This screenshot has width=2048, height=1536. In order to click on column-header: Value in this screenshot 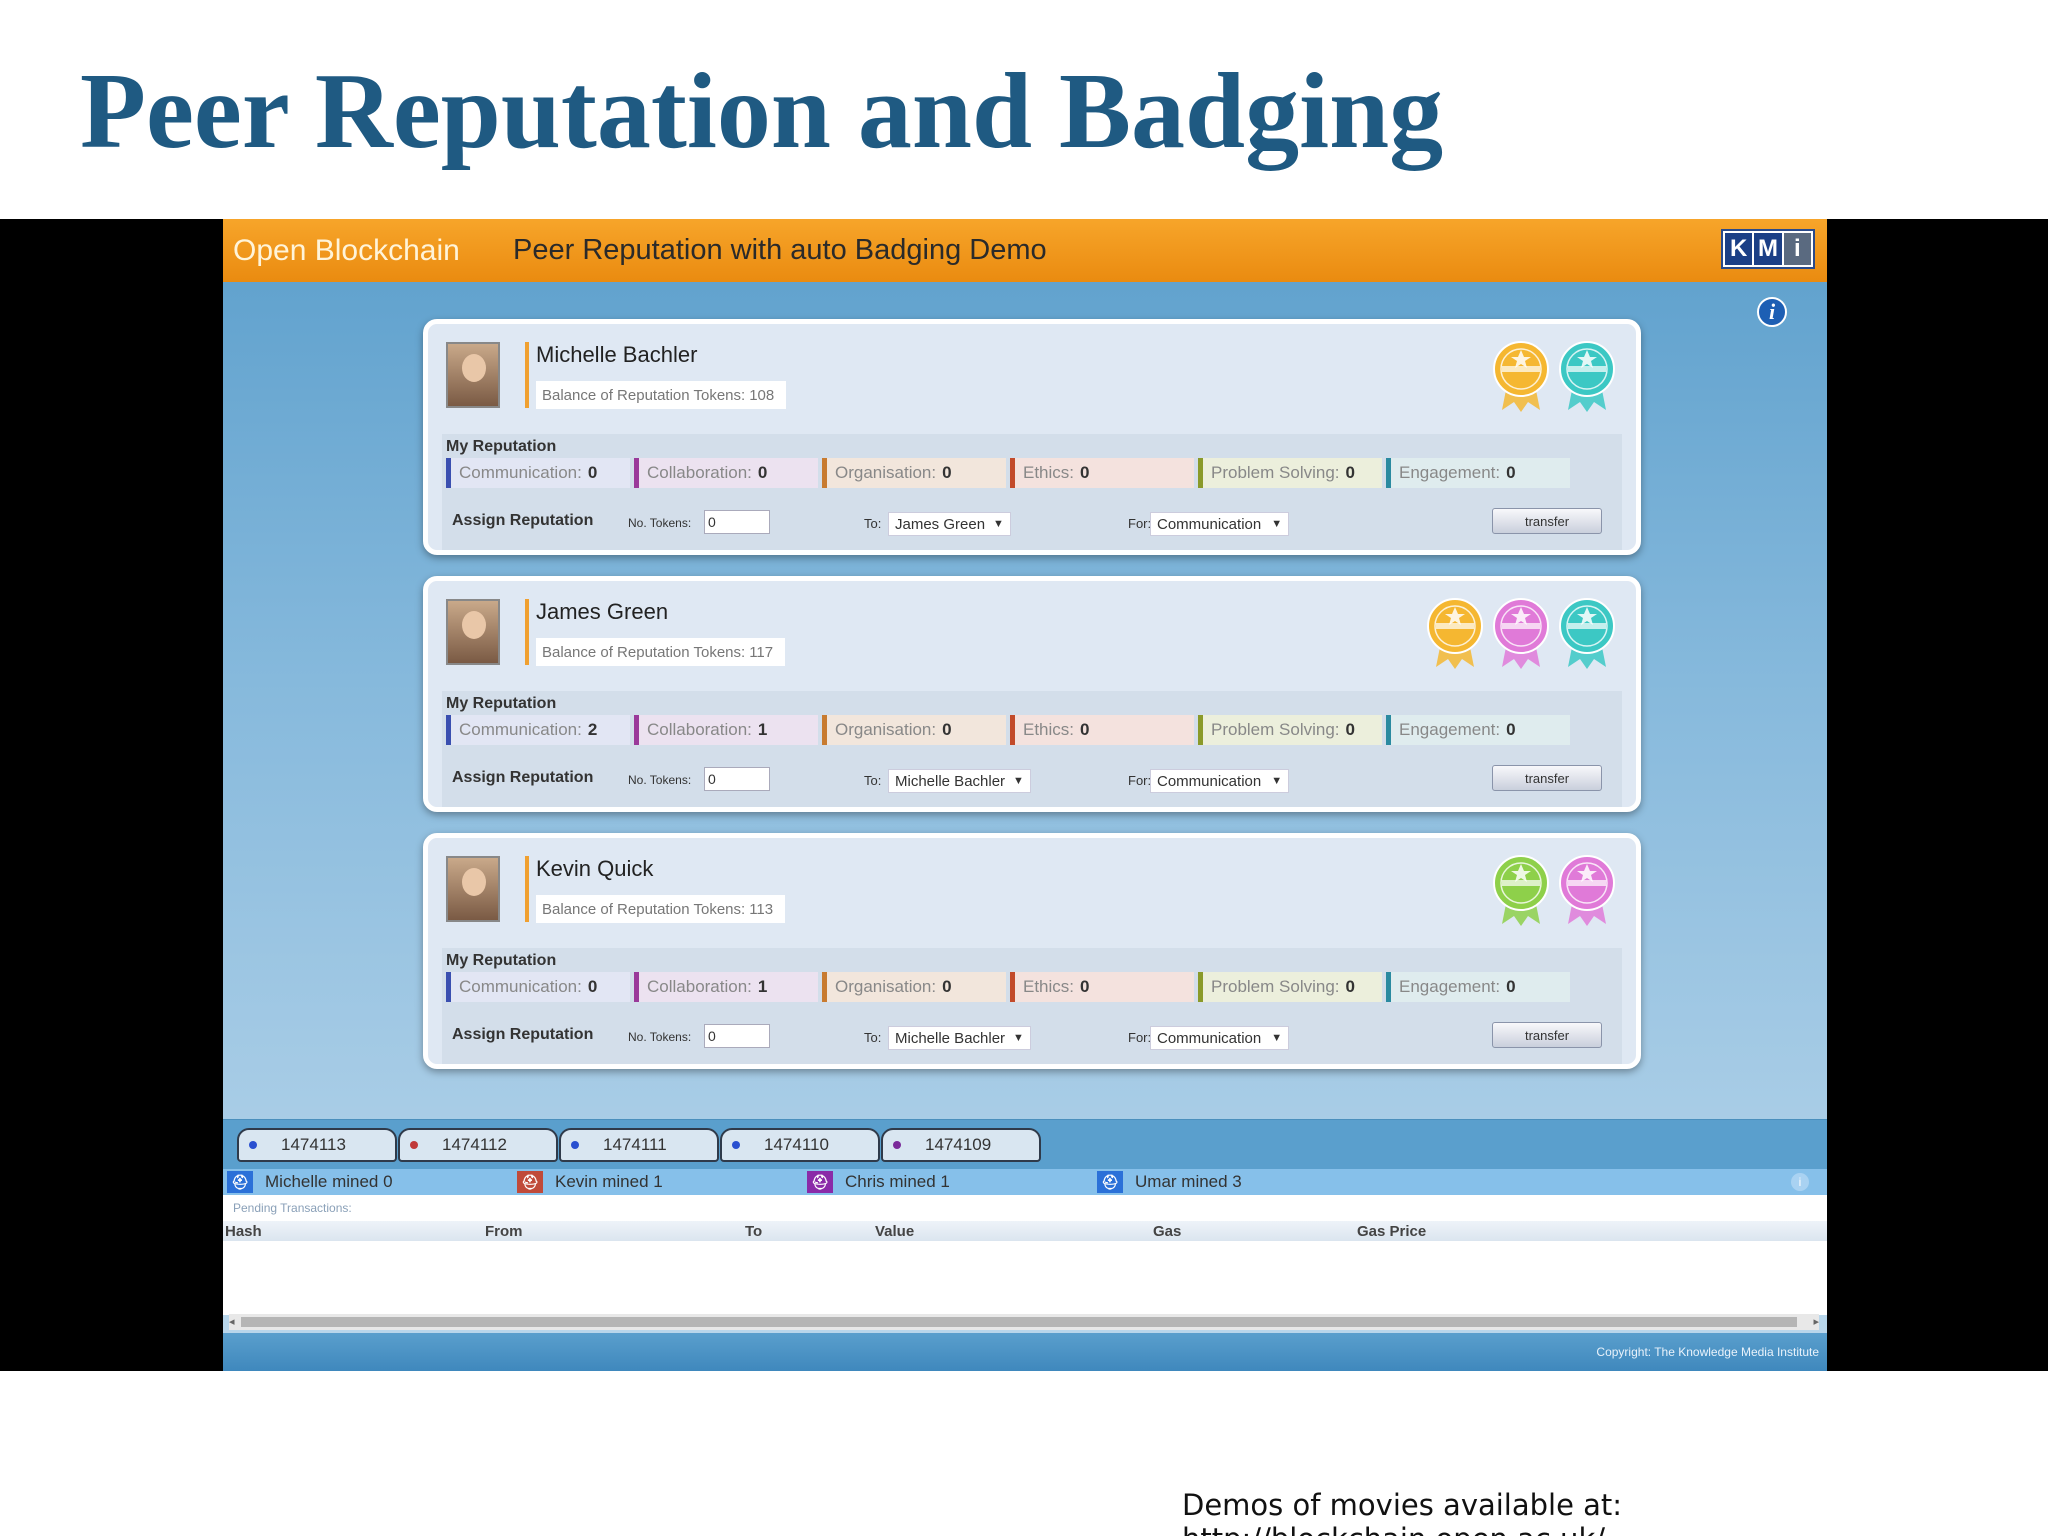, I will do `click(895, 1231)`.